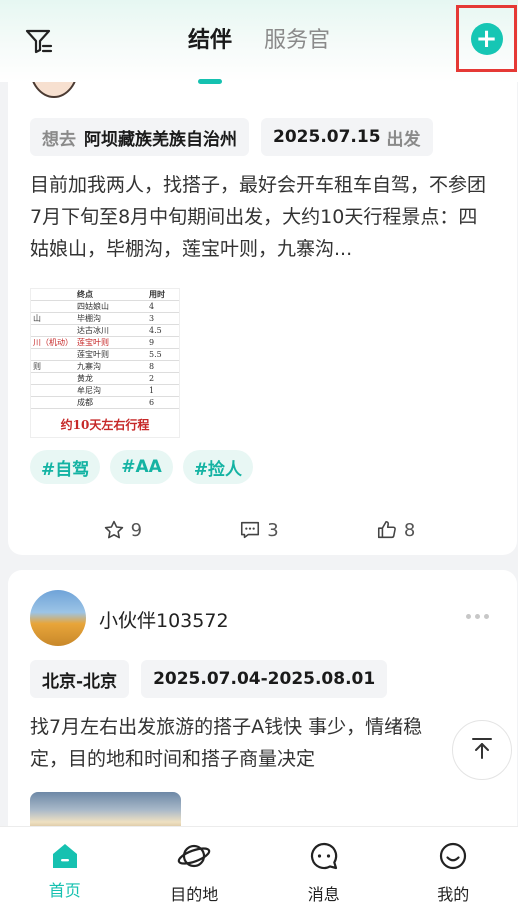 This screenshot has height=903, width=518. I want to click on departure-date: 2025.07.15, so click(327, 137).